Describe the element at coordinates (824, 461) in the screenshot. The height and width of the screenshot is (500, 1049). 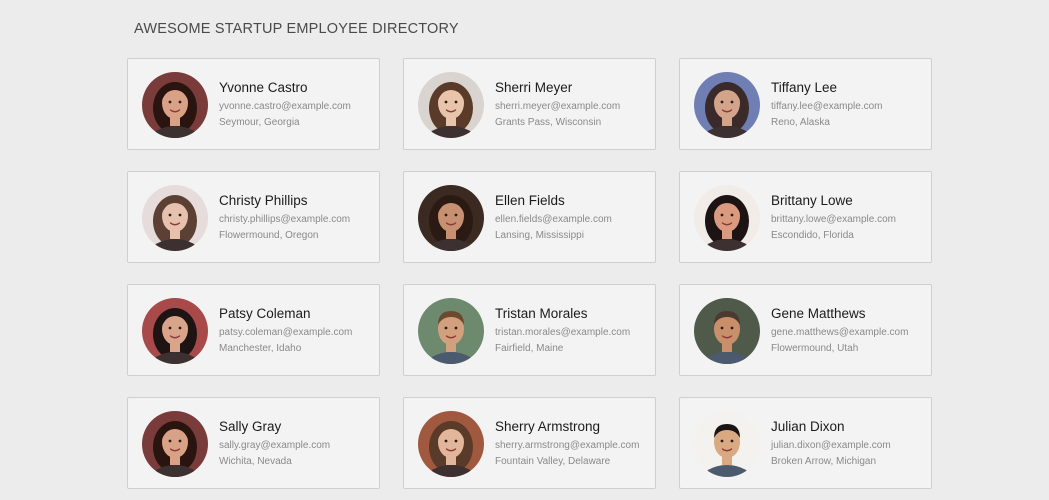
I see `employee-location: Broken Arrow, Michigan` at that location.